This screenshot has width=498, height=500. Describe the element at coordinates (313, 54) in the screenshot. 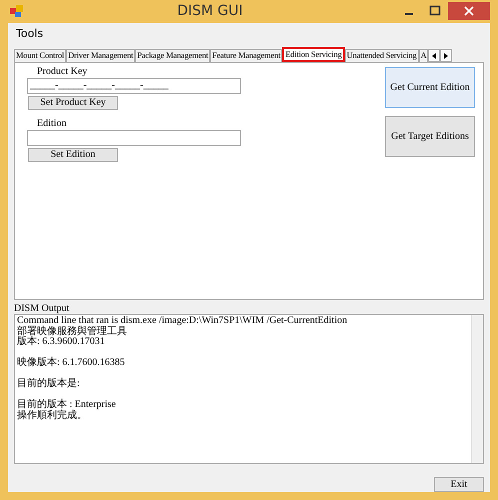

I see `tab: Edition Servicing` at that location.